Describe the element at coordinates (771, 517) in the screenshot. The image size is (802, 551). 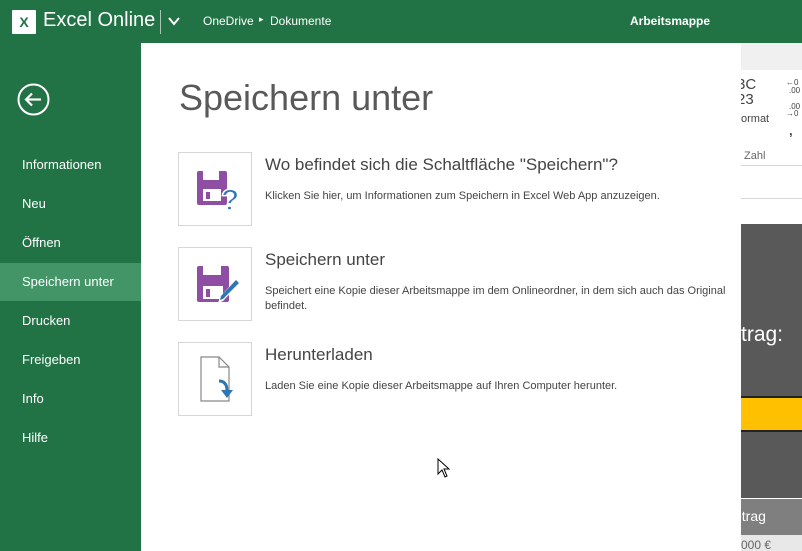
I see `header-cell: etrag` at that location.